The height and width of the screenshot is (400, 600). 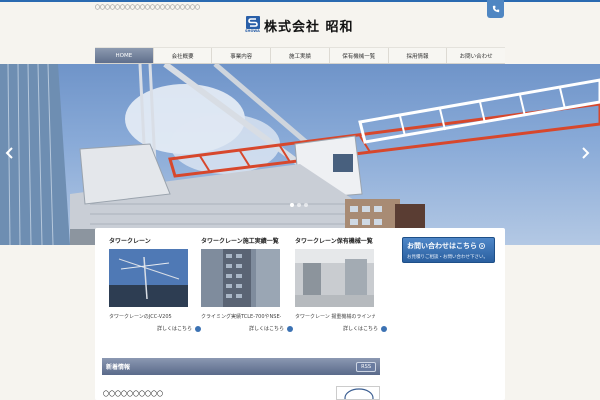 I want to click on news-header: 新着情報 RSS, so click(x=241, y=366).